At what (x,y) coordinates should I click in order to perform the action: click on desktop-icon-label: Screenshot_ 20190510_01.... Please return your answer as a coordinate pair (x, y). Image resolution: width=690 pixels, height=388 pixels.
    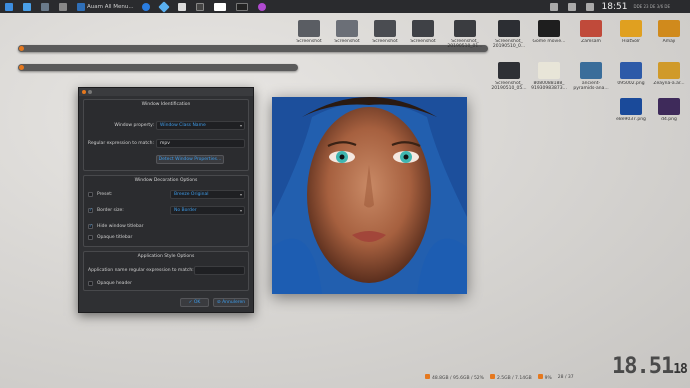
    Looking at the image, I should click on (465, 44).